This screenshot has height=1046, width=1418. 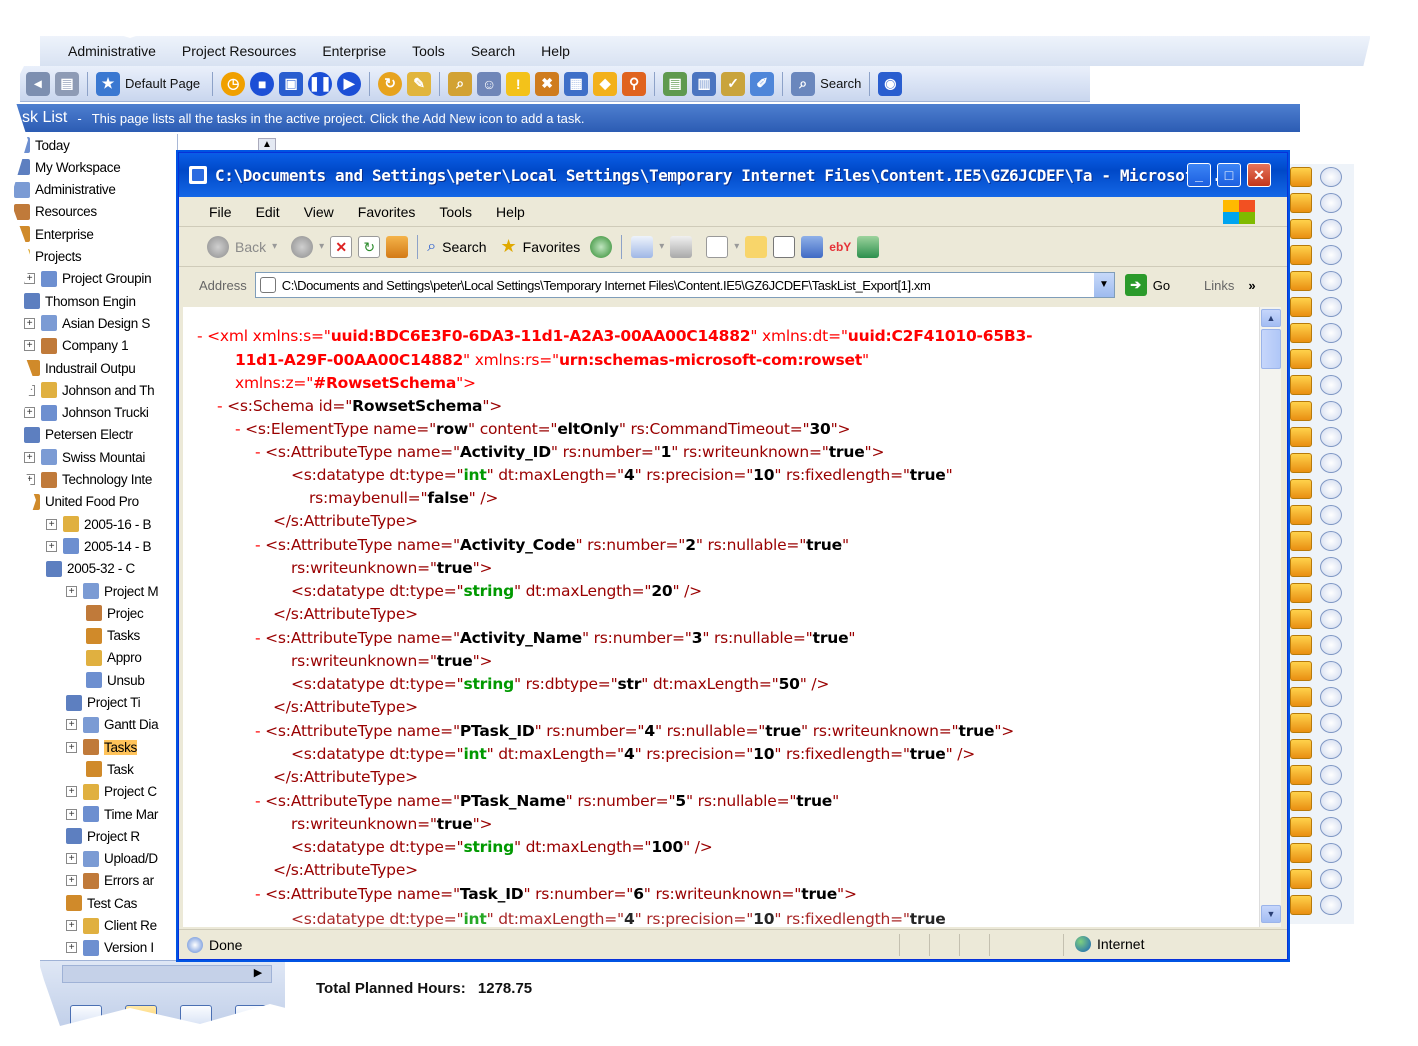 I want to click on mail-dropdown-icon: ▾, so click(x=661, y=246).